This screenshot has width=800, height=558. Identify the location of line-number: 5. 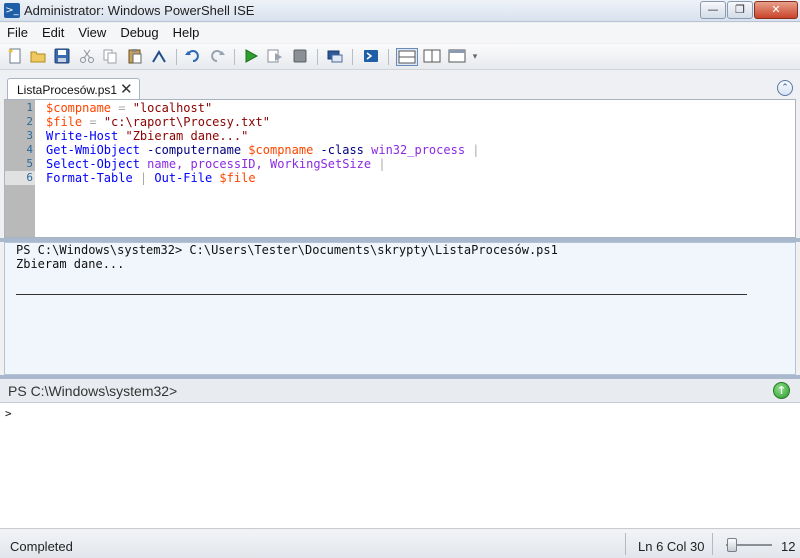
(29, 163).